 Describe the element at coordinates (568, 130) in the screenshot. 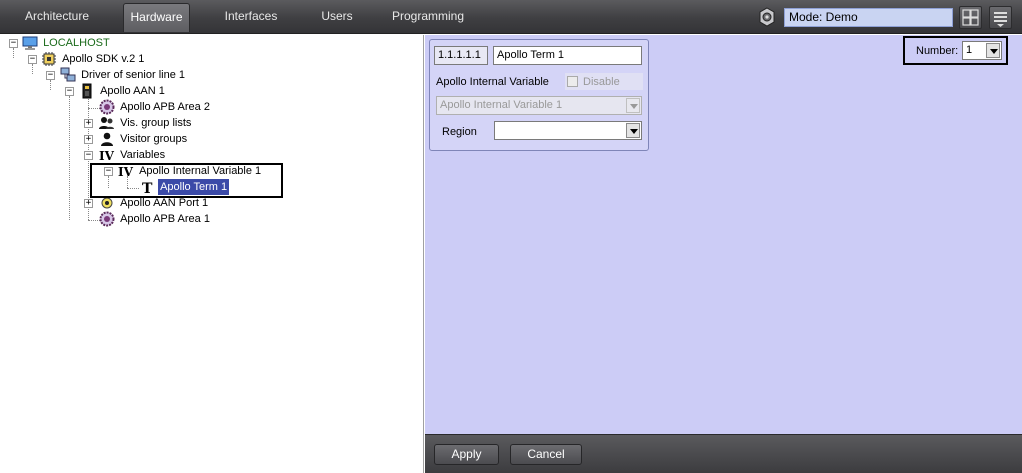

I see `region-select` at that location.